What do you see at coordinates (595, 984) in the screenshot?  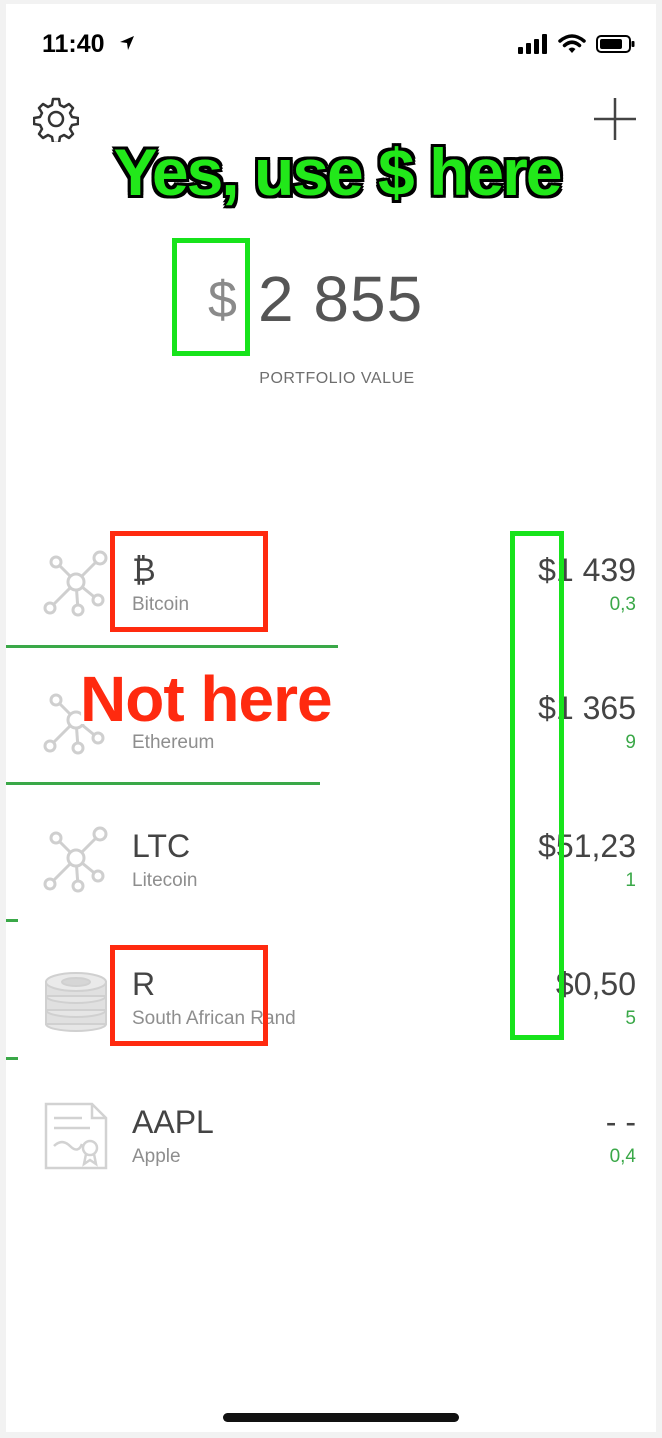 I see `asset-value: $0,50` at bounding box center [595, 984].